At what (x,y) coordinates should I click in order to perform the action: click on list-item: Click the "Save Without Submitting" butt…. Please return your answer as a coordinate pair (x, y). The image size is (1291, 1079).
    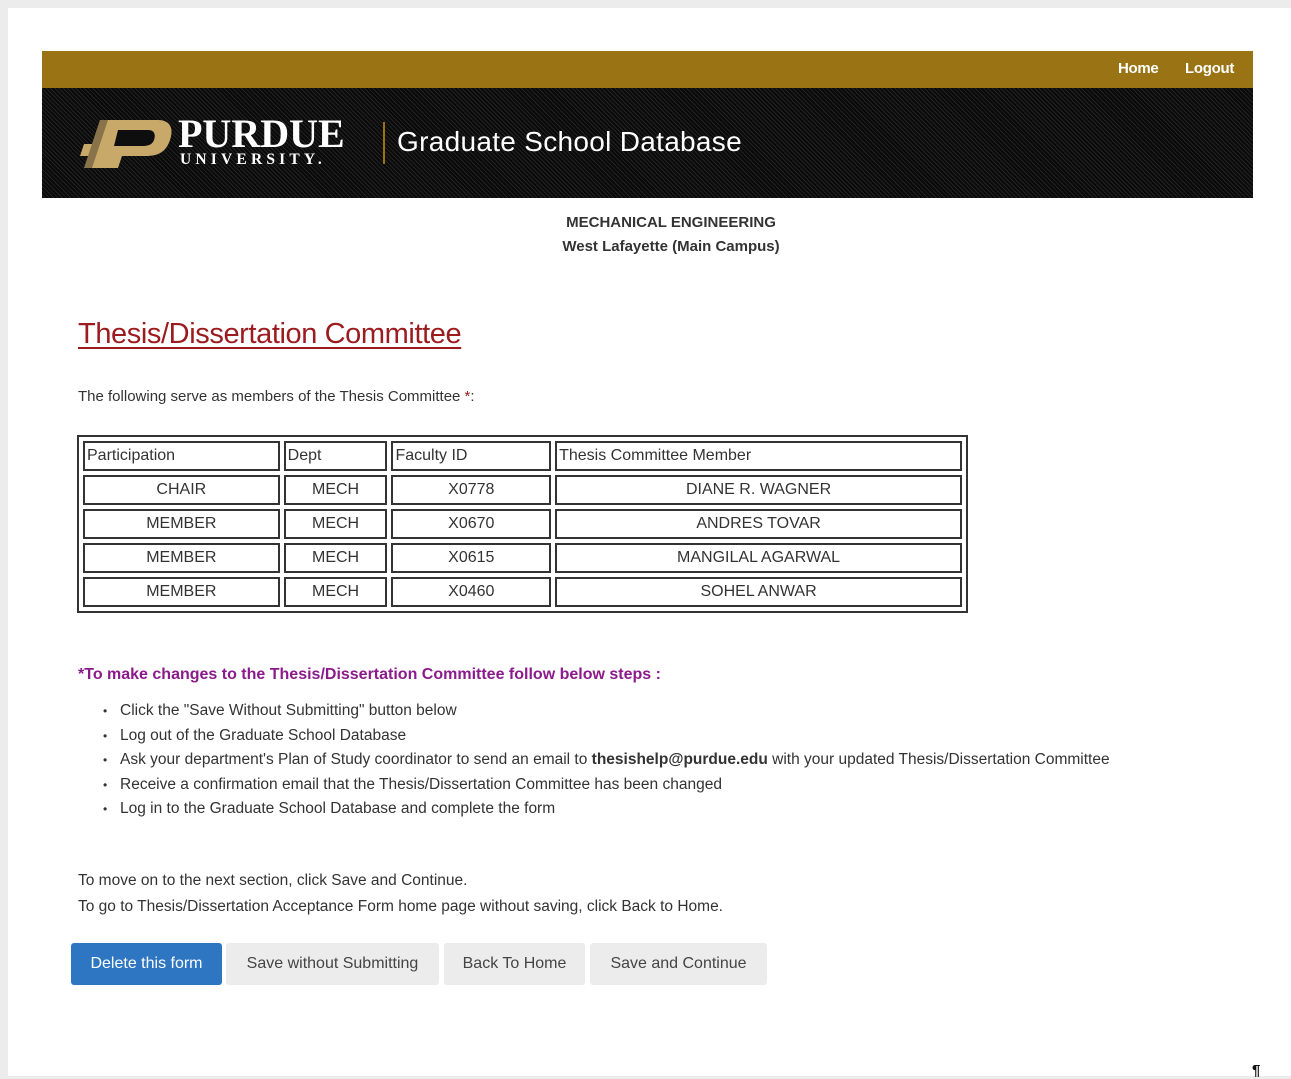
    Looking at the image, I should click on (606, 713).